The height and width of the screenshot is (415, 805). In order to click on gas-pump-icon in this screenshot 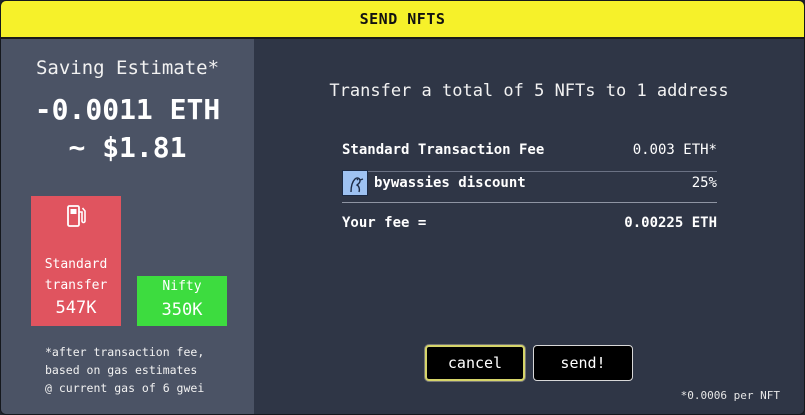, I will do `click(76, 216)`.